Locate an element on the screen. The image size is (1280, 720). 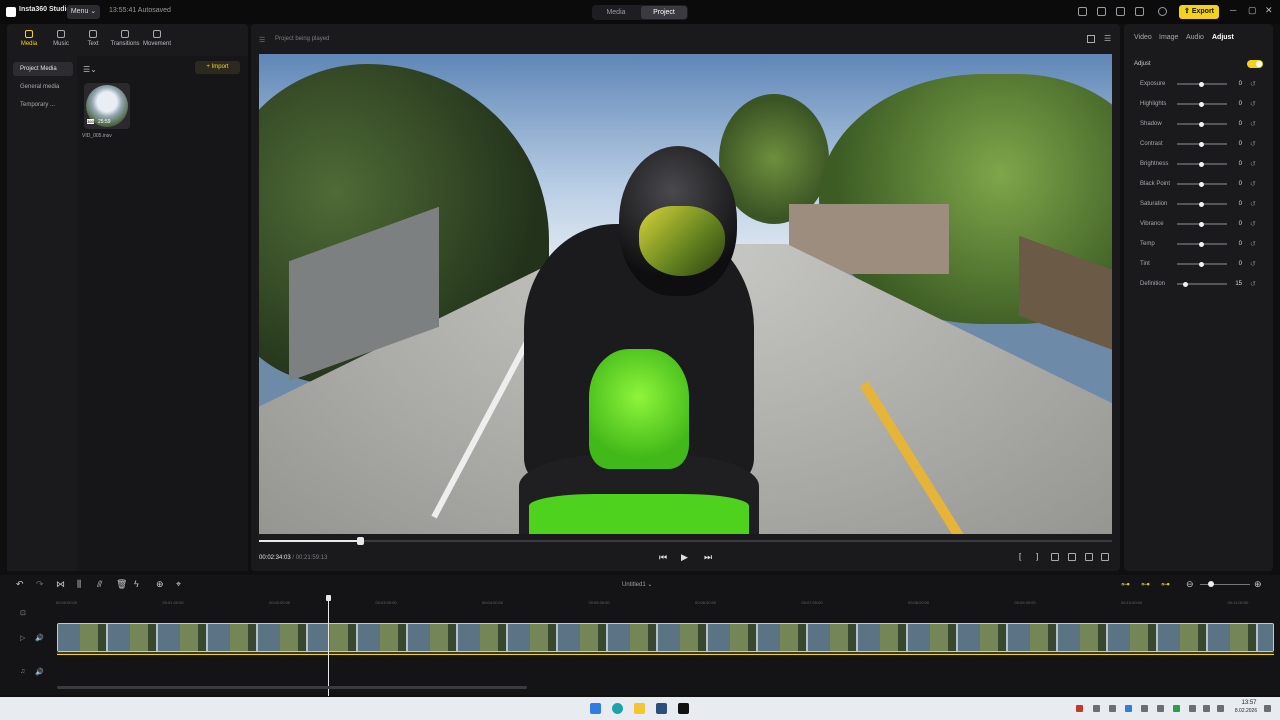
speed-icon: ϟ is located at coordinates (136, 584).